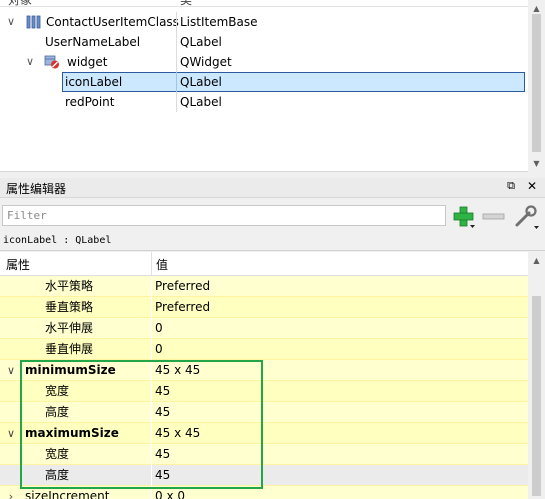  Describe the element at coordinates (69, 328) in the screenshot. I see `property-name: 水平伸展` at that location.